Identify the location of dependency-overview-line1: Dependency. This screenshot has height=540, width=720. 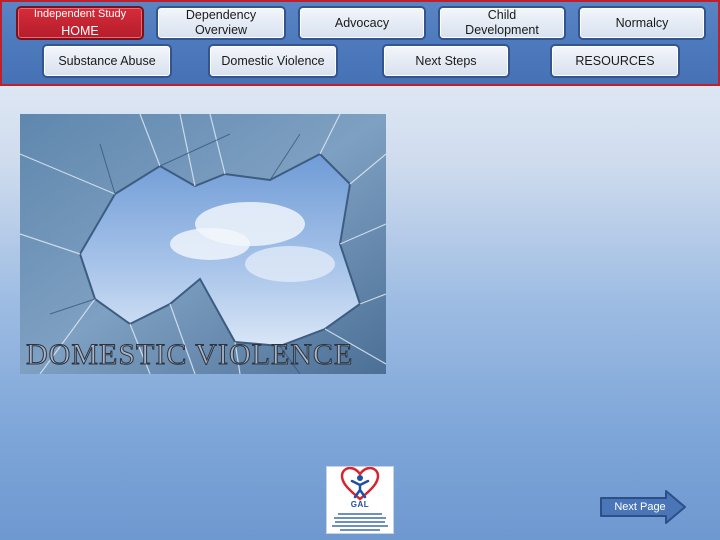
(221, 15).